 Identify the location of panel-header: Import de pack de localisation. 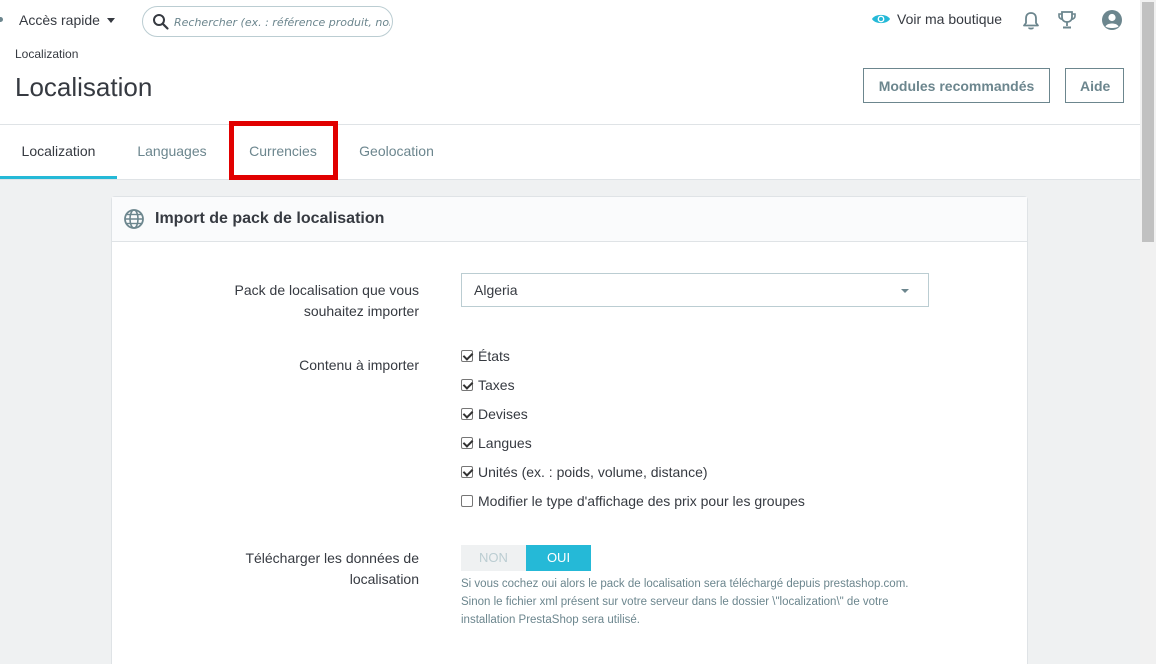
(569, 219).